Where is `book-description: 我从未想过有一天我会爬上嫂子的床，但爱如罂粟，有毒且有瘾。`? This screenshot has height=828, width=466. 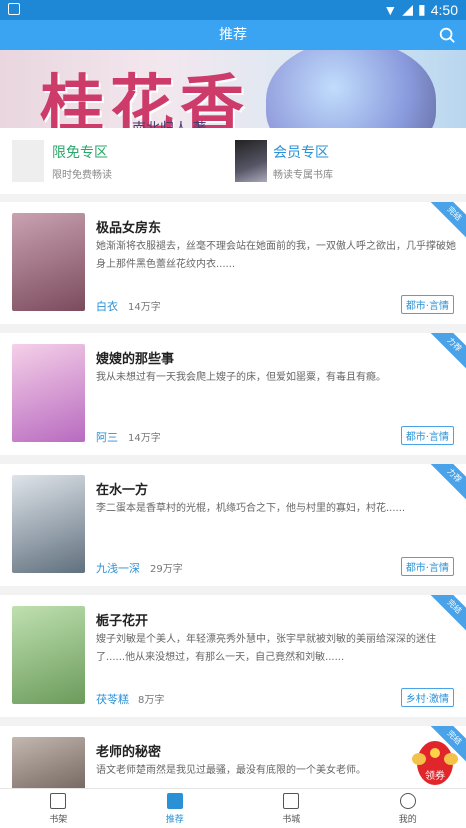 book-description: 我从未想过有一天我会爬上嫂子的床，但爱如罂粟，有毒且有瘾。 is located at coordinates (241, 377).